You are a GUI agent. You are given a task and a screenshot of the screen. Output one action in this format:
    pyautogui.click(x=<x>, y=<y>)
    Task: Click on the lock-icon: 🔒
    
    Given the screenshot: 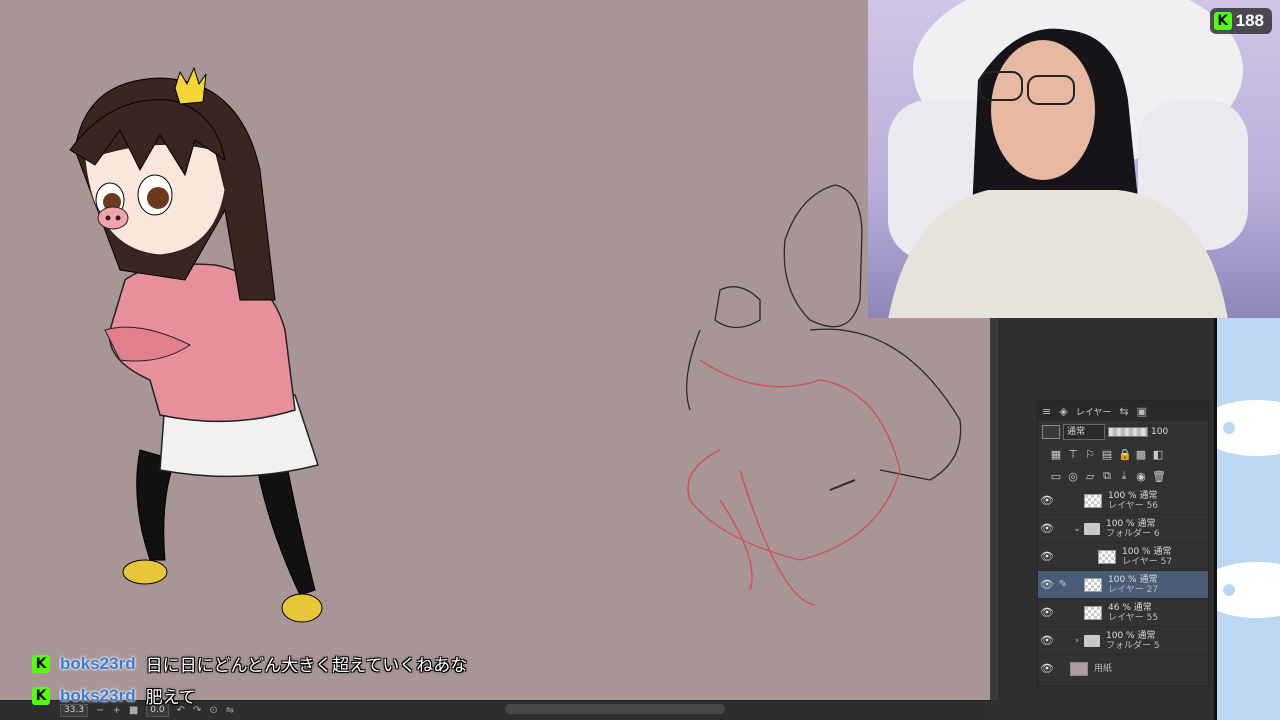 What is the action you would take?
    pyautogui.click(x=1125, y=454)
    